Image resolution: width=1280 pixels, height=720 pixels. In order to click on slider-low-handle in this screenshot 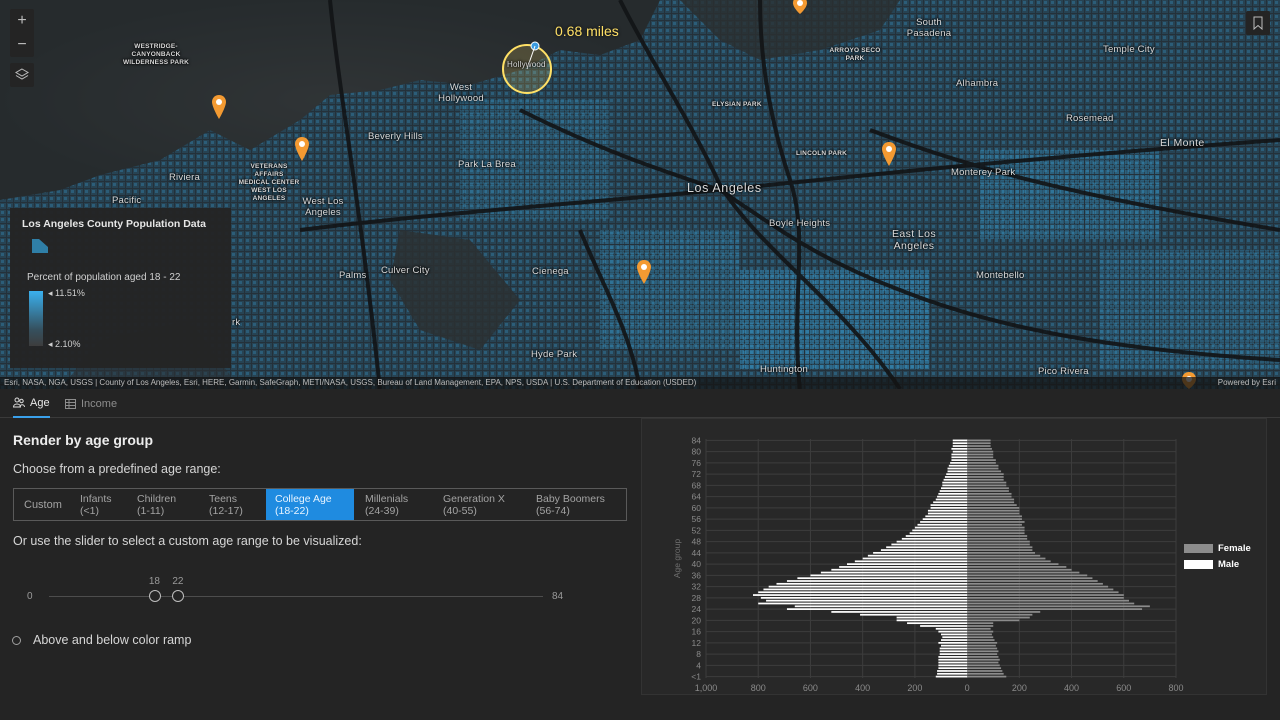, I will do `click(154, 596)`.